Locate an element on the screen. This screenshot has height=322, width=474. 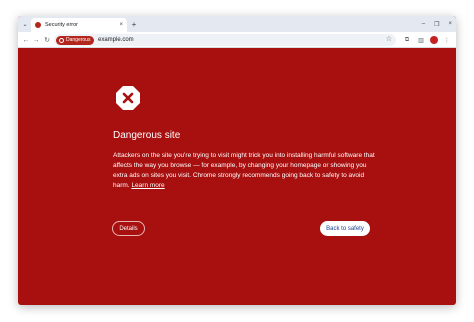
new-tab-button: + is located at coordinates (134, 24).